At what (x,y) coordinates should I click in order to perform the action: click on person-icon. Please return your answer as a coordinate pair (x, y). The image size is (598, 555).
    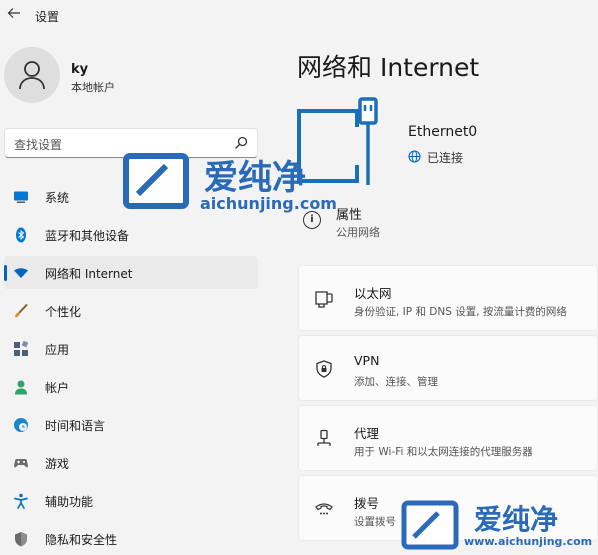
    Looking at the image, I should click on (32, 75).